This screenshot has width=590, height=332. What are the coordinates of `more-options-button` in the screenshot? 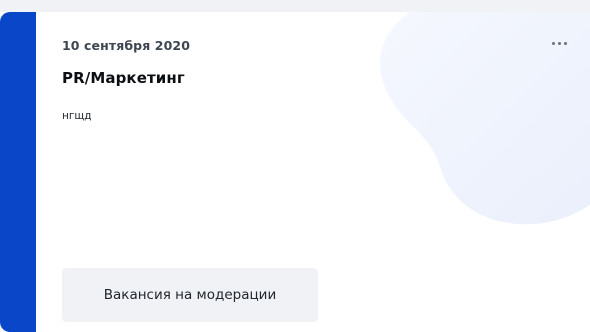 It's located at (560, 43).